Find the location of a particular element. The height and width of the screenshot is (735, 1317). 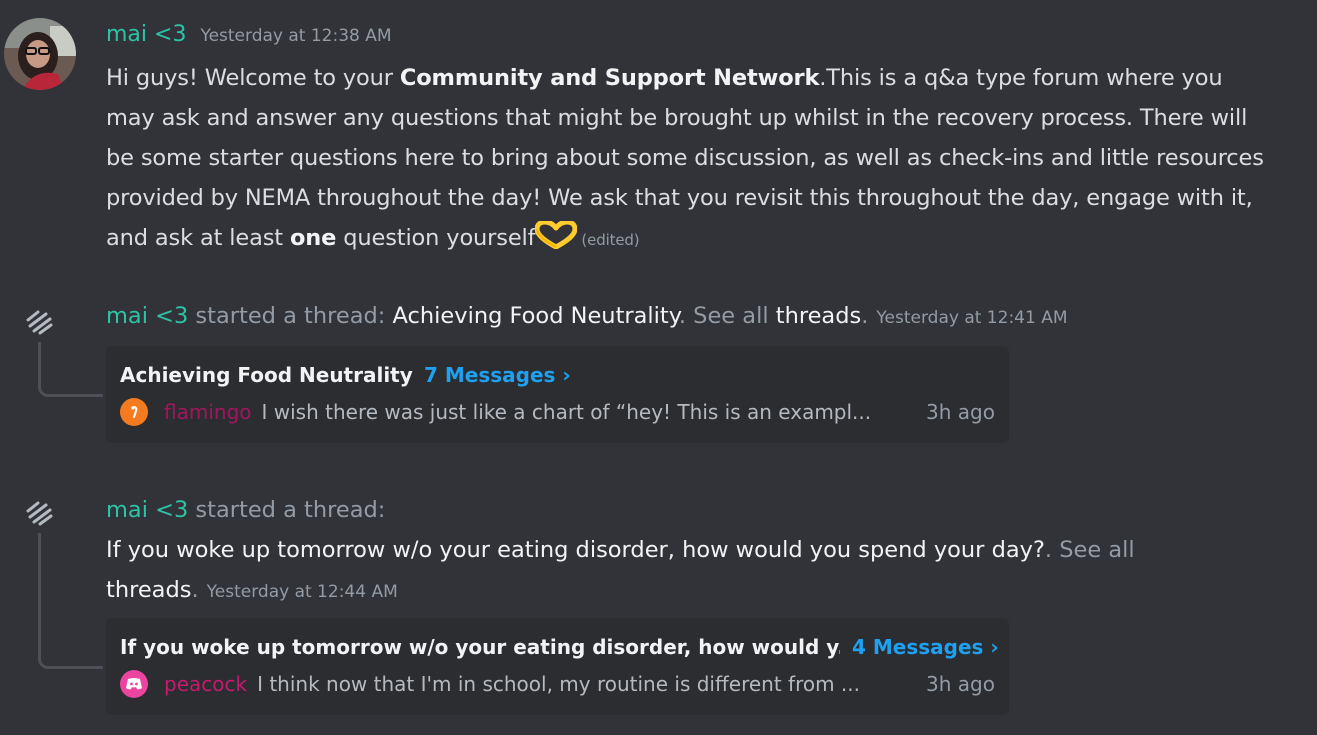

heart-hands-emoji-icon is located at coordinates (556, 234).